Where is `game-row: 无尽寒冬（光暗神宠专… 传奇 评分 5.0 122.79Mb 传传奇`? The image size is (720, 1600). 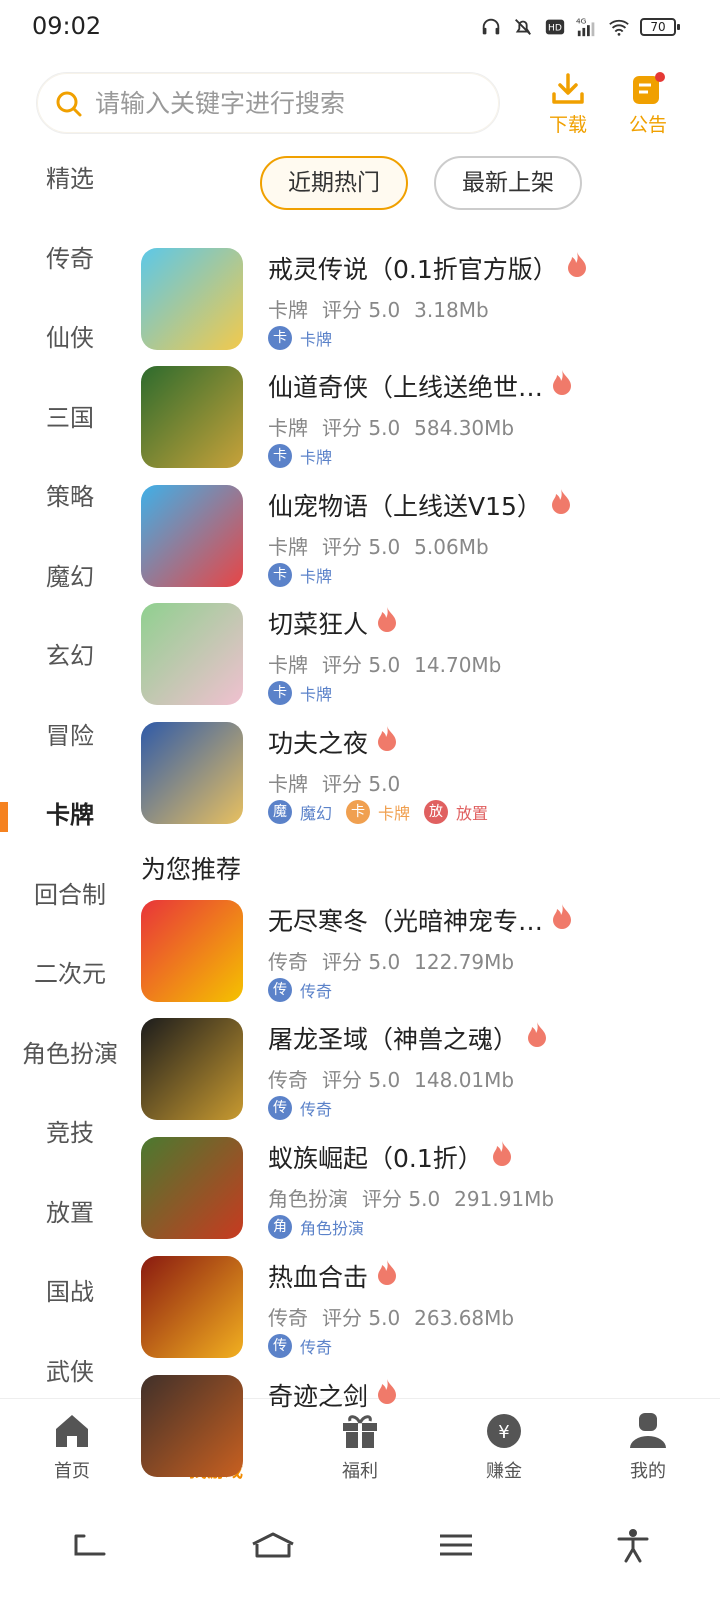 game-row: 无尽寒冬（光暗神宠专… 传奇 评分 5.0 122.79Mb 传传奇 is located at coordinates (421, 952).